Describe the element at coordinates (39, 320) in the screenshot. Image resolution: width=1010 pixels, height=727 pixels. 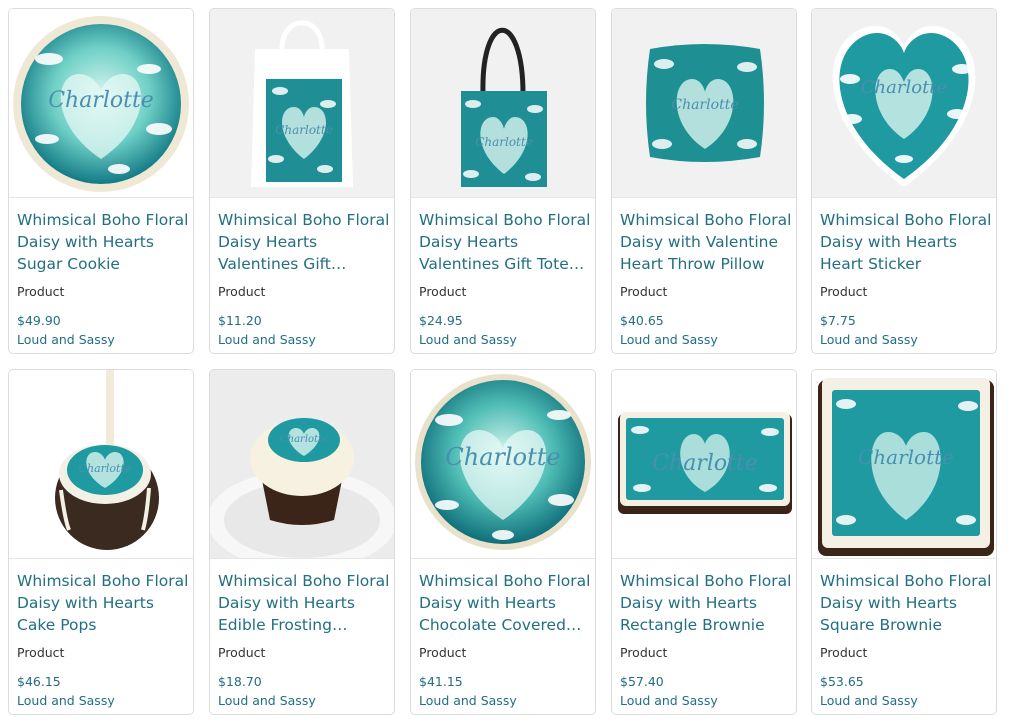
I see `product-price: $49.90` at that location.